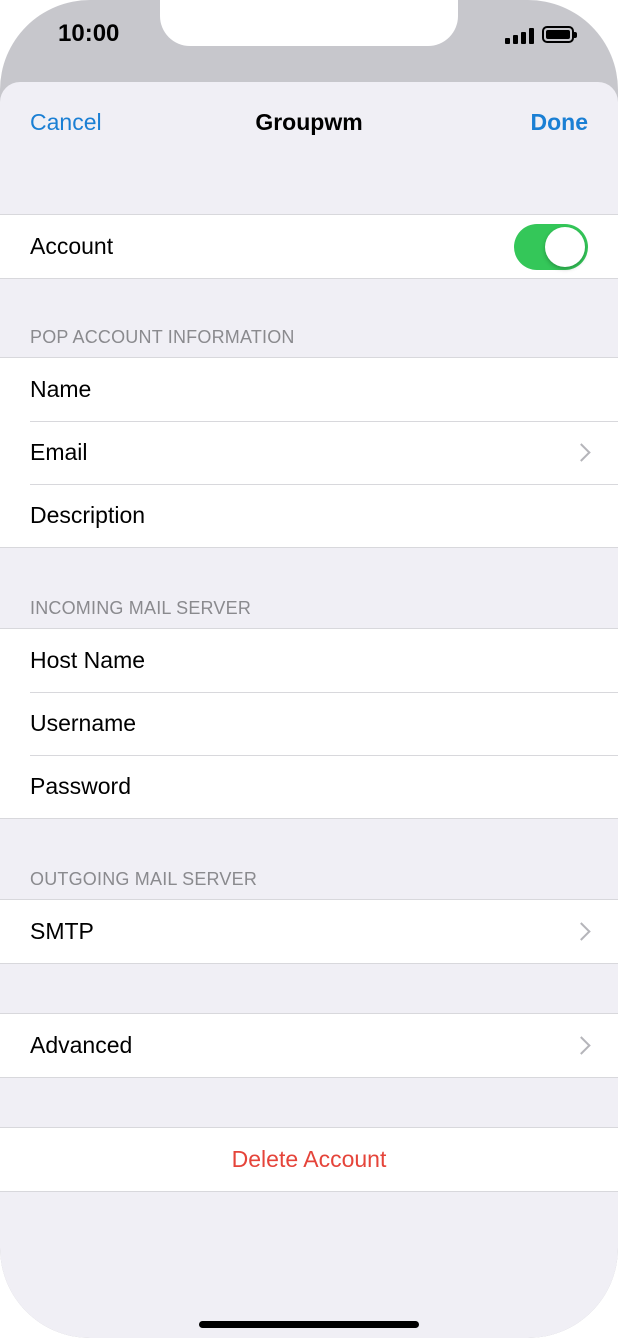 The image size is (618, 1338). What do you see at coordinates (89, 33) in the screenshot?
I see `status-time: 10:00` at bounding box center [89, 33].